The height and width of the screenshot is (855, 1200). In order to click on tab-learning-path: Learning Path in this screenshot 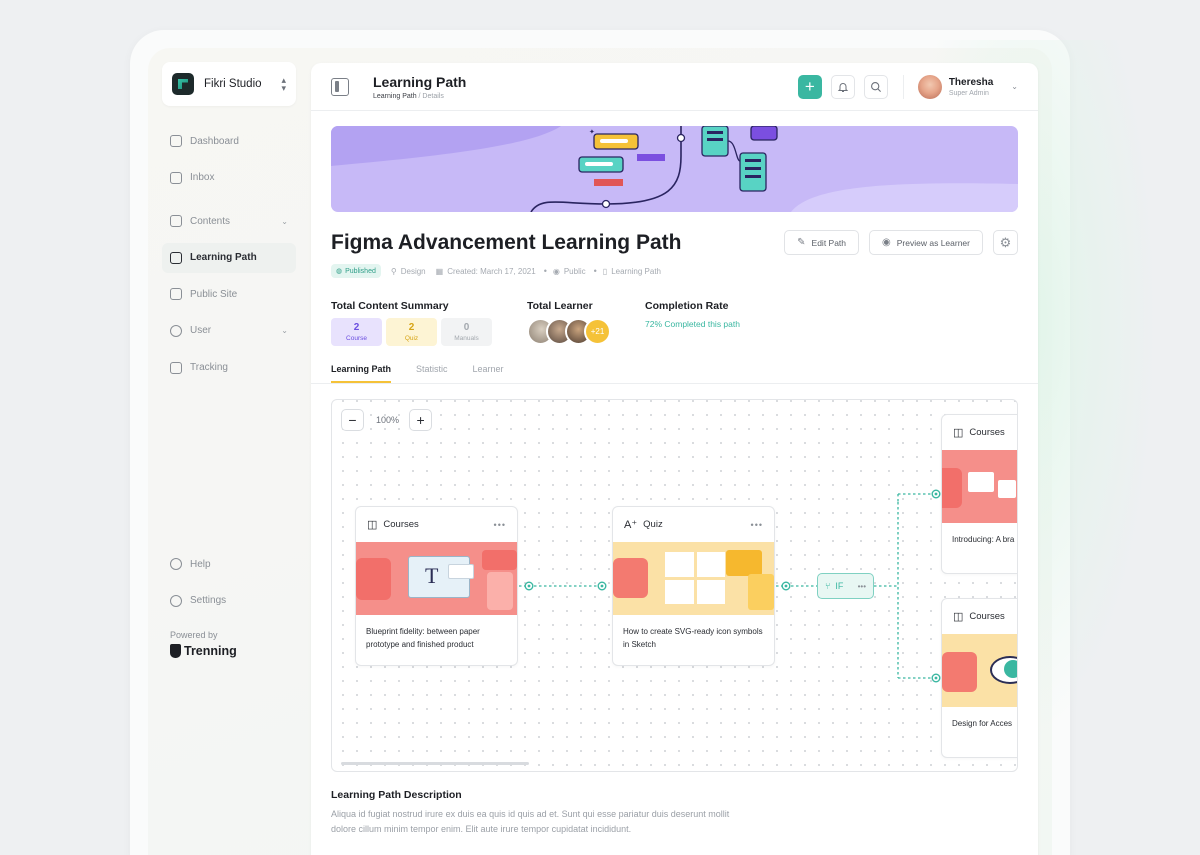, I will do `click(361, 373)`.